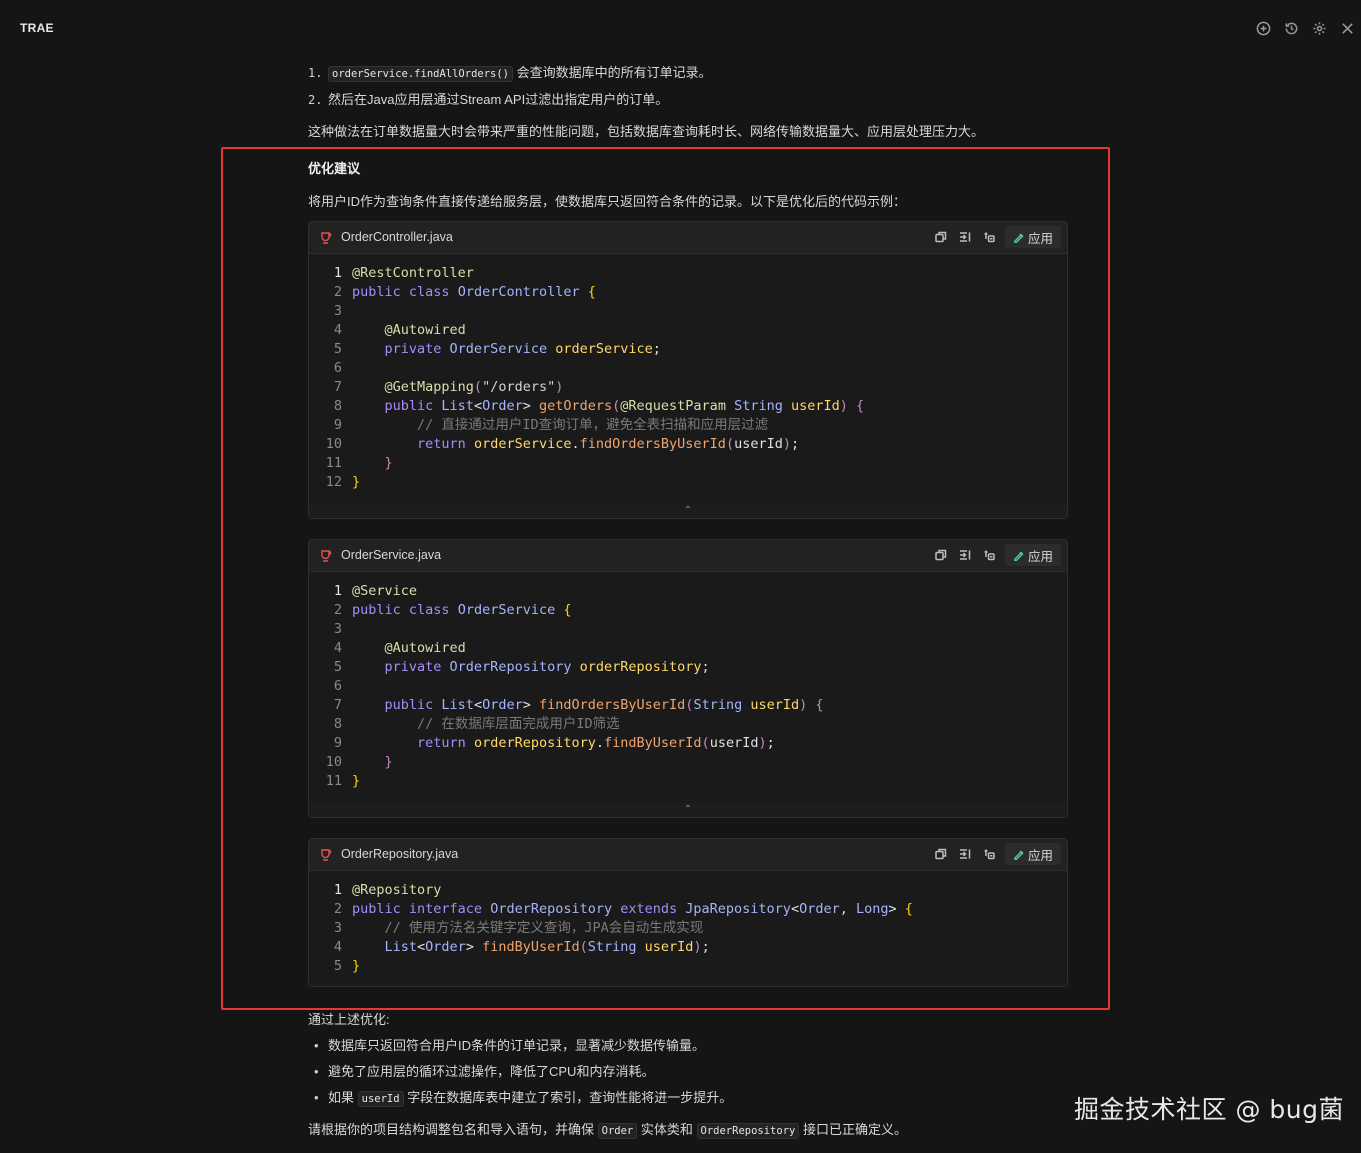 This screenshot has width=1361, height=1153. Describe the element at coordinates (688, 966) in the screenshot. I see `code-line: 5}` at that location.